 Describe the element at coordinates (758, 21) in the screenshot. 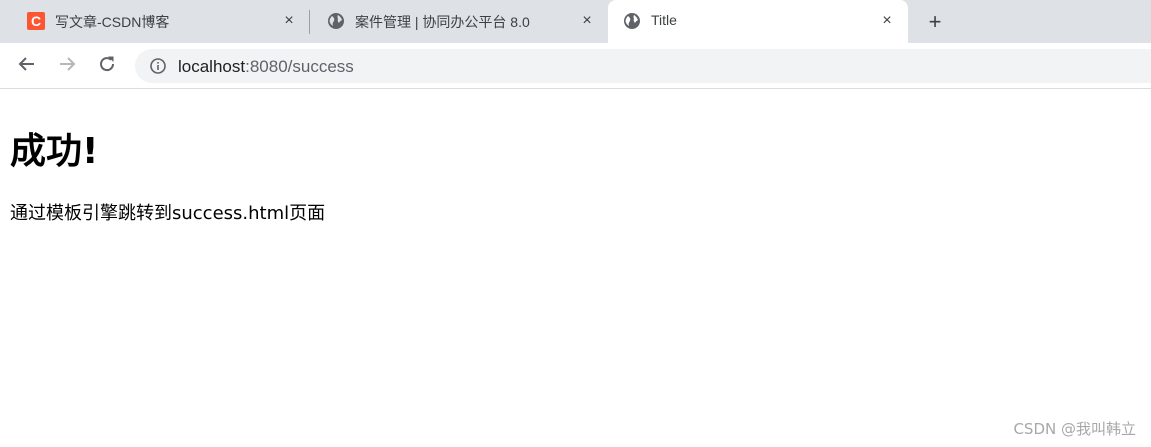

I see `tab-title-active: Title ×` at that location.